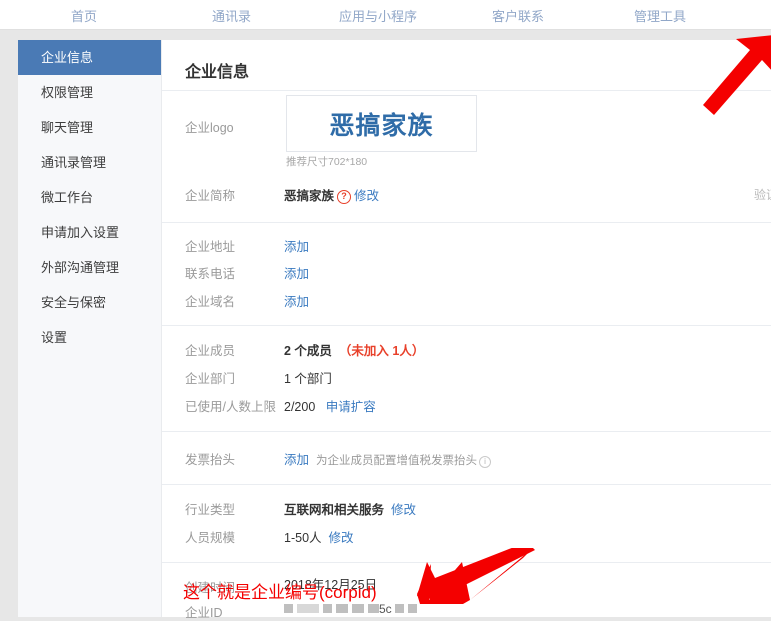 The image size is (771, 621). I want to click on sidebar-item-join-settings: 申请加入设置, so click(89, 232).